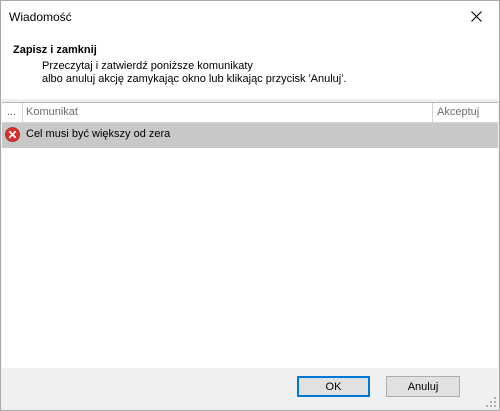  I want to click on header-title: Zapisz i zamknij, so click(55, 50).